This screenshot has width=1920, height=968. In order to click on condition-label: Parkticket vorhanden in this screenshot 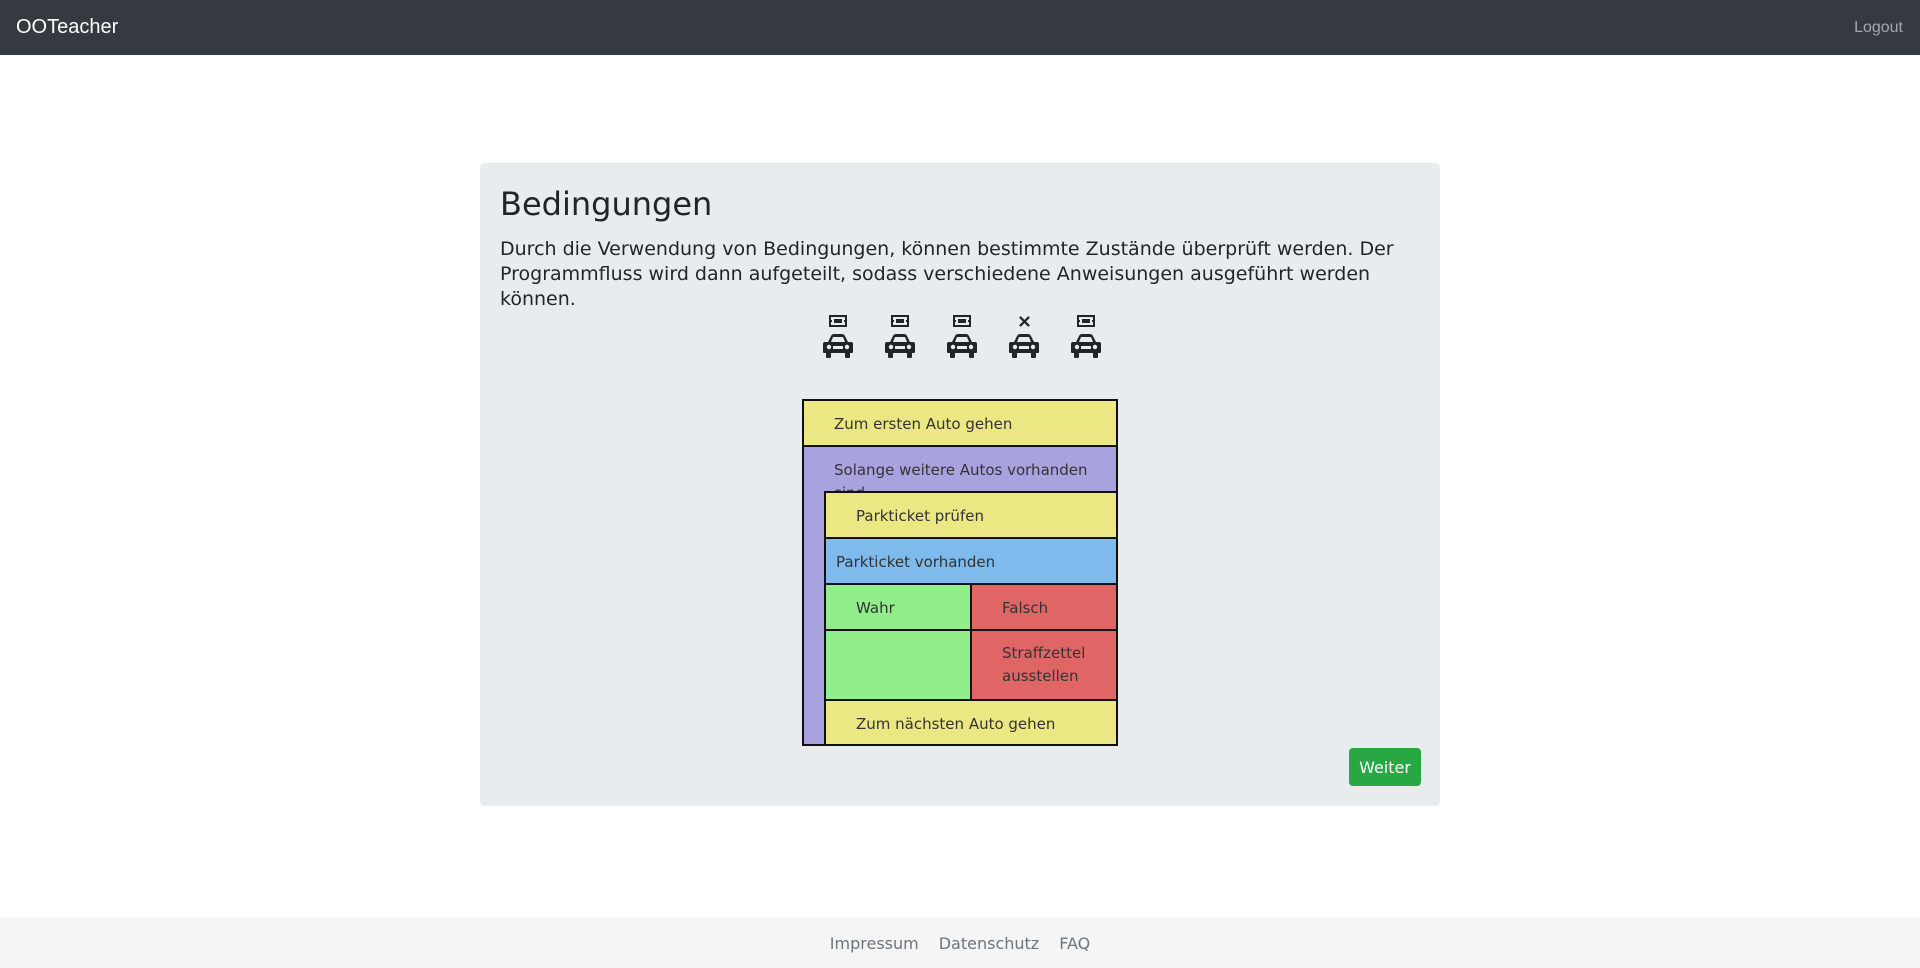, I will do `click(916, 562)`.